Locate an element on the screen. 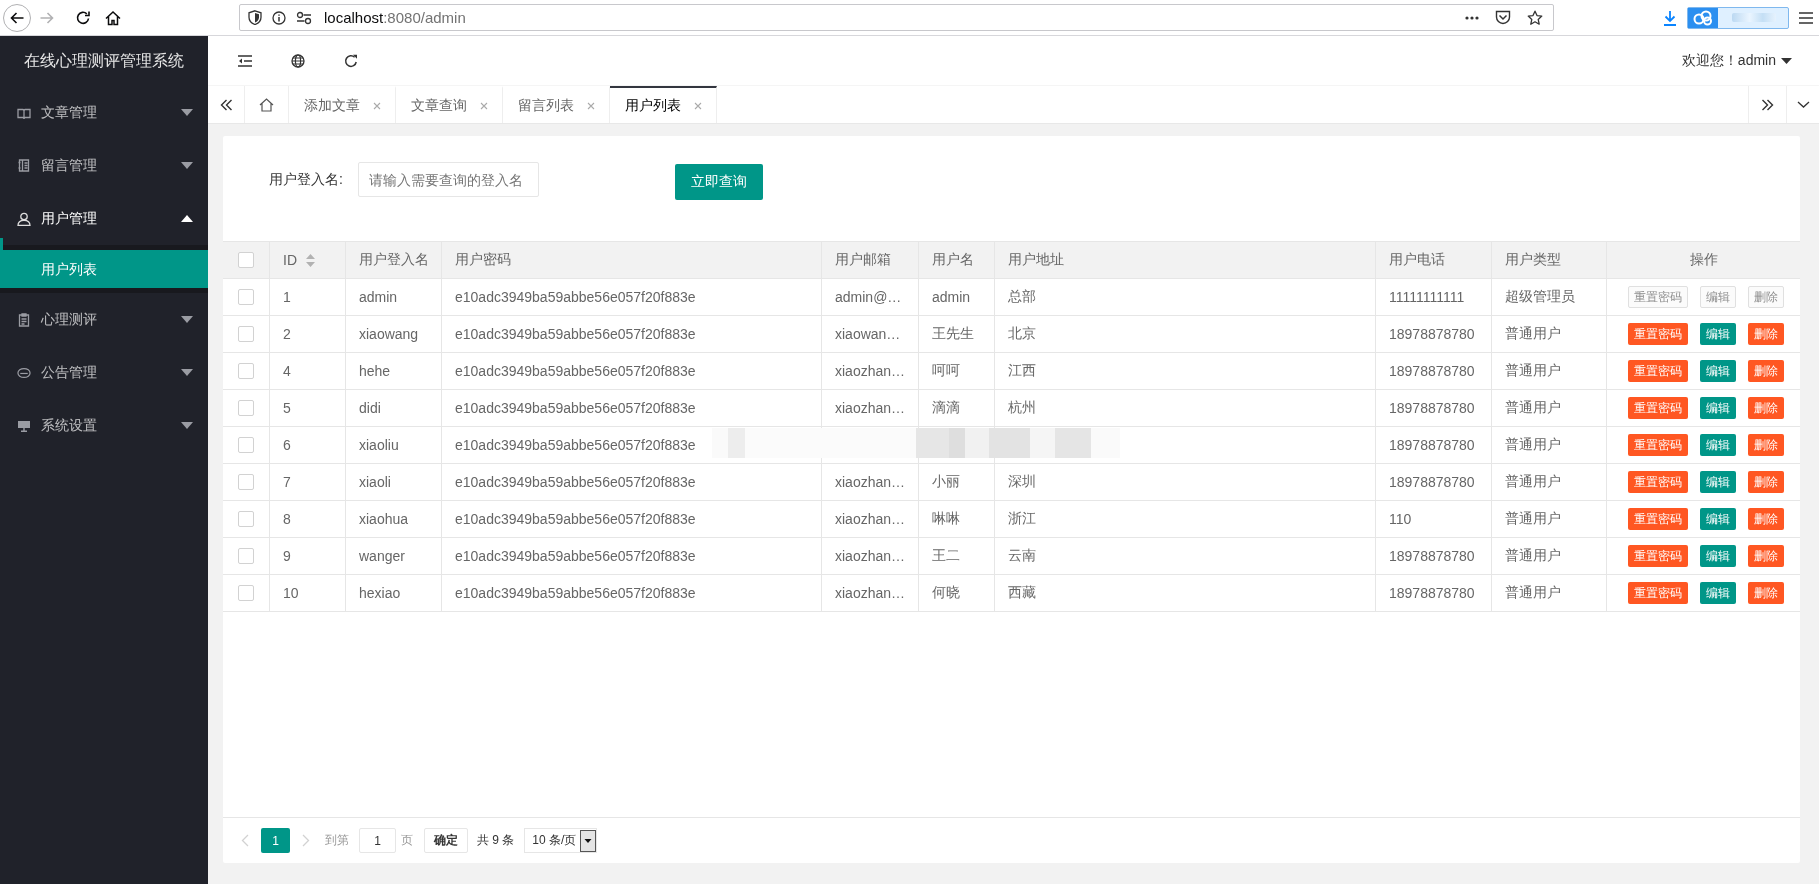 The width and height of the screenshot is (1819, 884). search-button: 立即查询 is located at coordinates (718, 182).